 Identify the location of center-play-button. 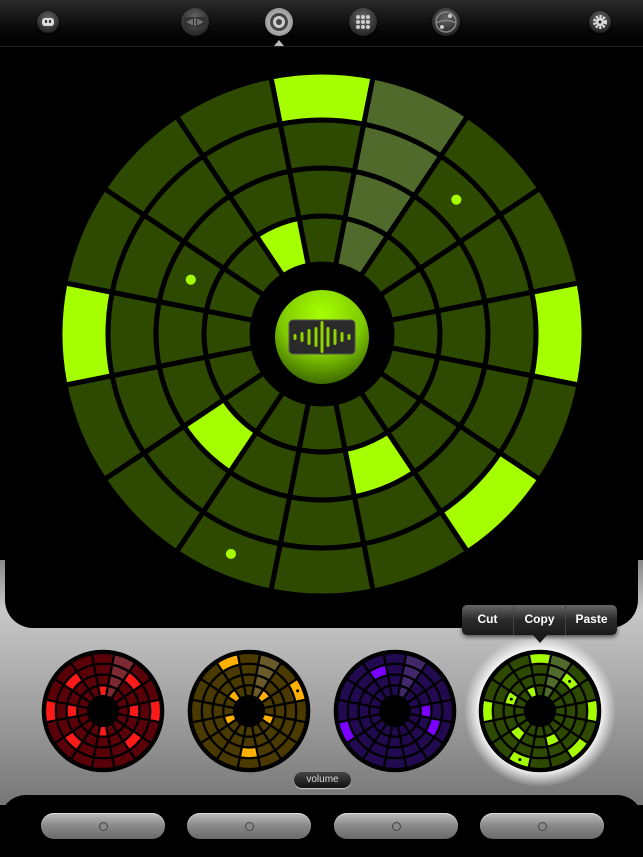
(322, 337).